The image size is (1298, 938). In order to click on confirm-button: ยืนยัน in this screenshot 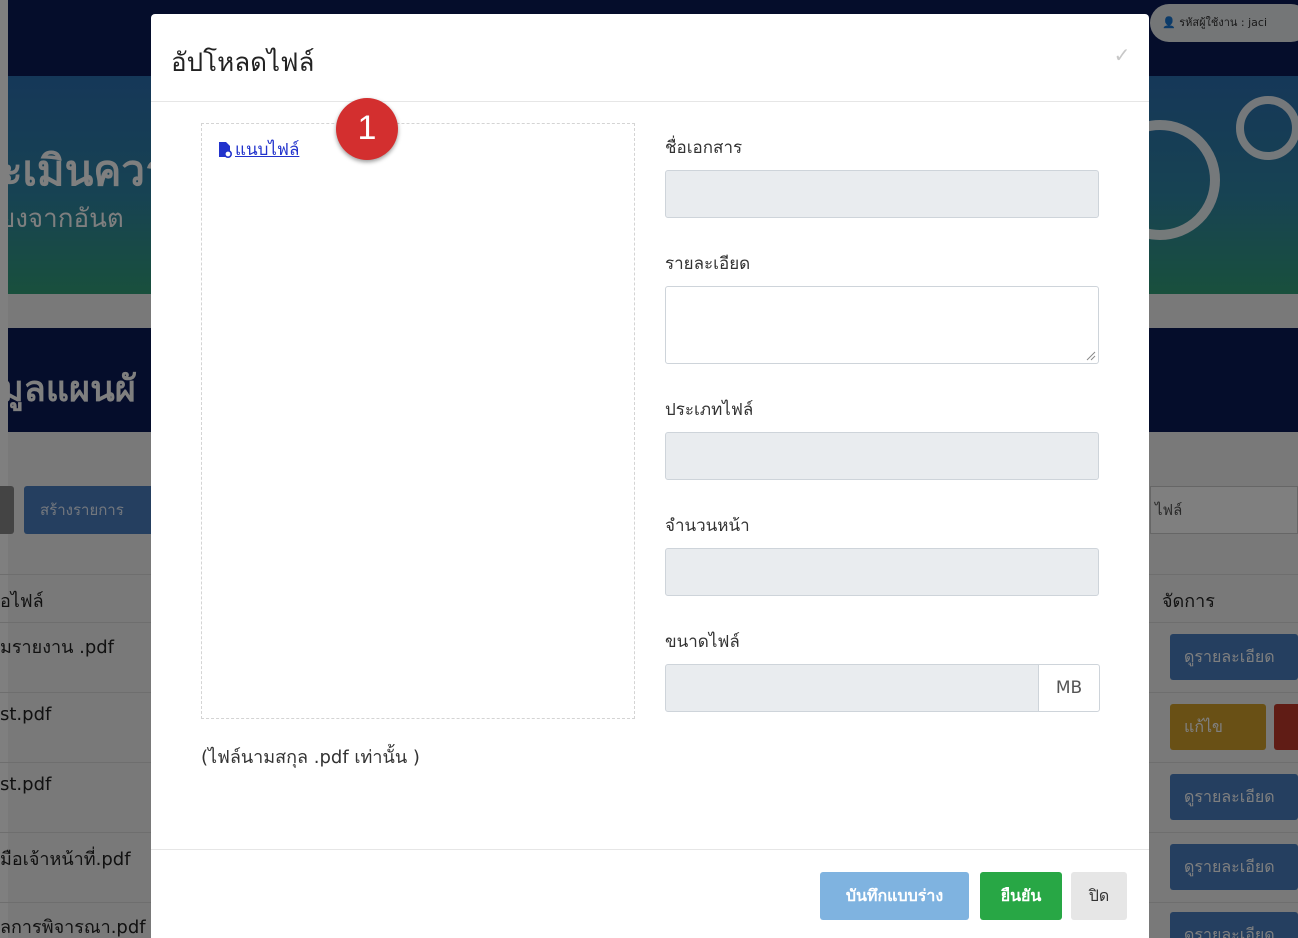, I will do `click(1021, 896)`.